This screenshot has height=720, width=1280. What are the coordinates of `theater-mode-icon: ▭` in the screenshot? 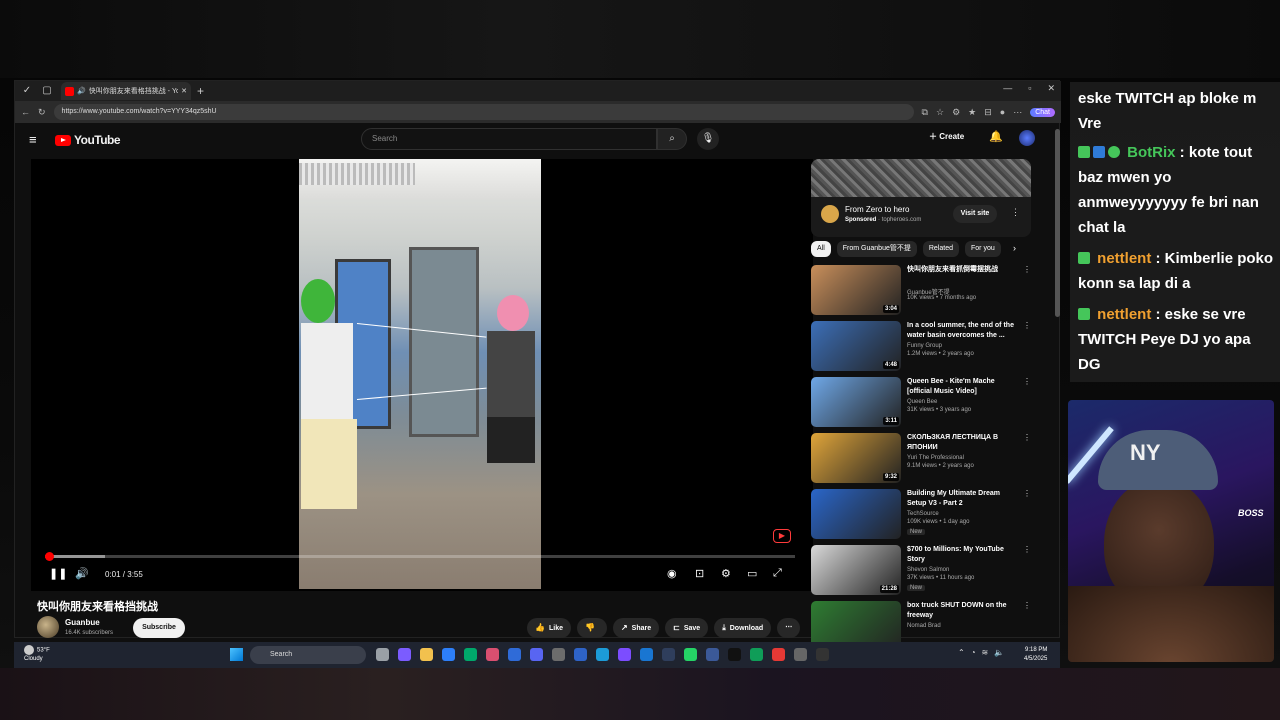 It's located at (752, 573).